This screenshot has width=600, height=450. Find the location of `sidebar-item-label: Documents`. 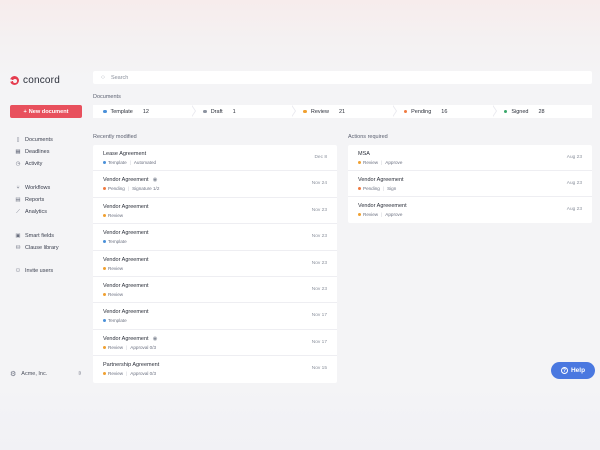

sidebar-item-label: Documents is located at coordinates (39, 140).